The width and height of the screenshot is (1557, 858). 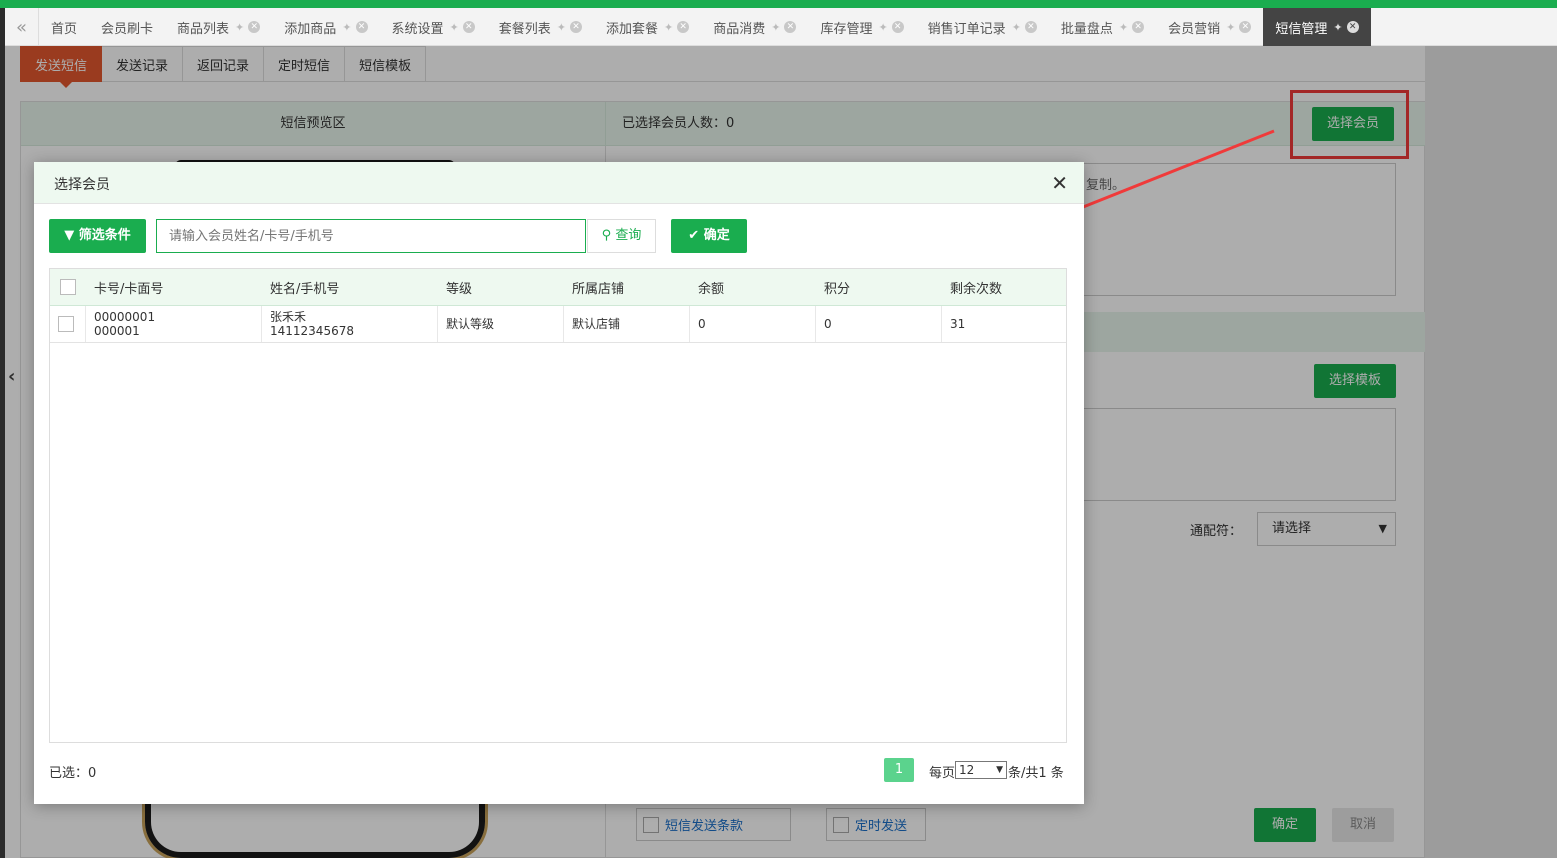 What do you see at coordinates (64, 27) in the screenshot?
I see `tab-home: 首页` at bounding box center [64, 27].